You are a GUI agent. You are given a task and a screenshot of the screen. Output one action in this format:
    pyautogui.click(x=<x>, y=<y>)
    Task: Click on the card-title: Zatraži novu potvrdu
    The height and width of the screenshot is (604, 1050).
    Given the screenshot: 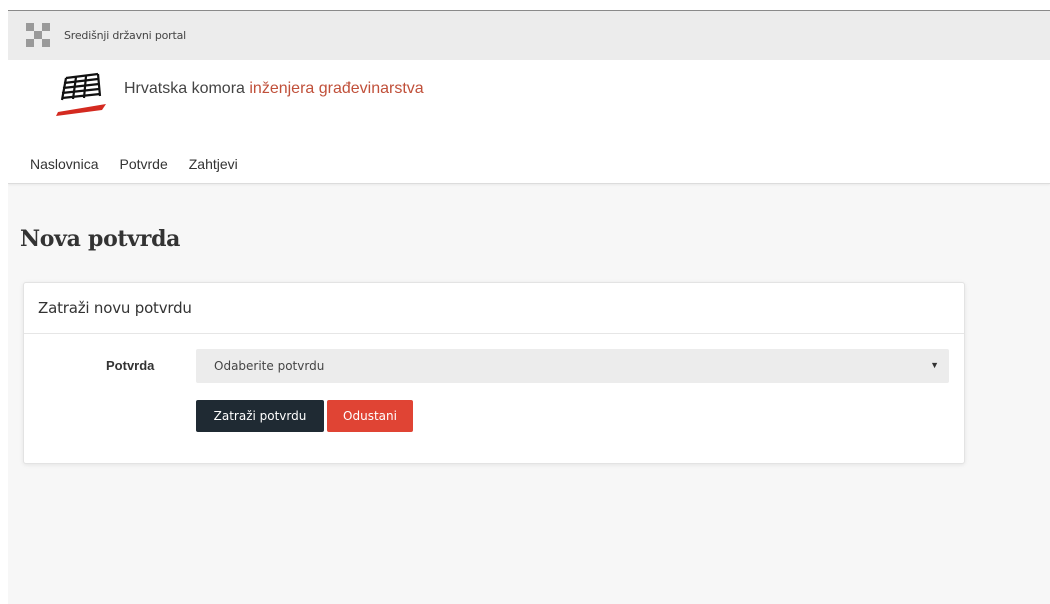 What is the action you would take?
    pyautogui.click(x=115, y=308)
    